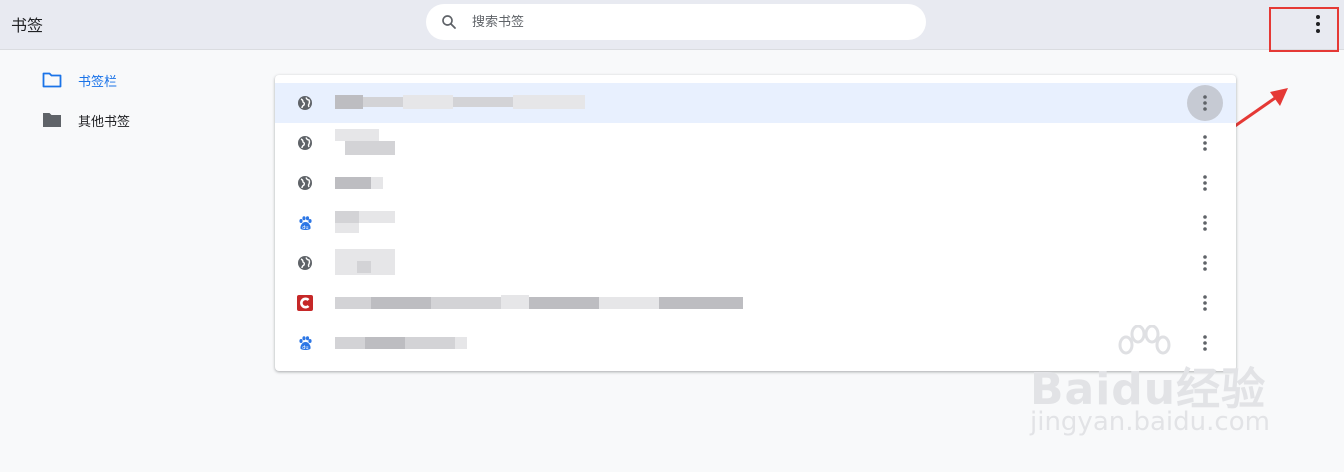  What do you see at coordinates (52, 120) in the screenshot?
I see `folder-filled-icon` at bounding box center [52, 120].